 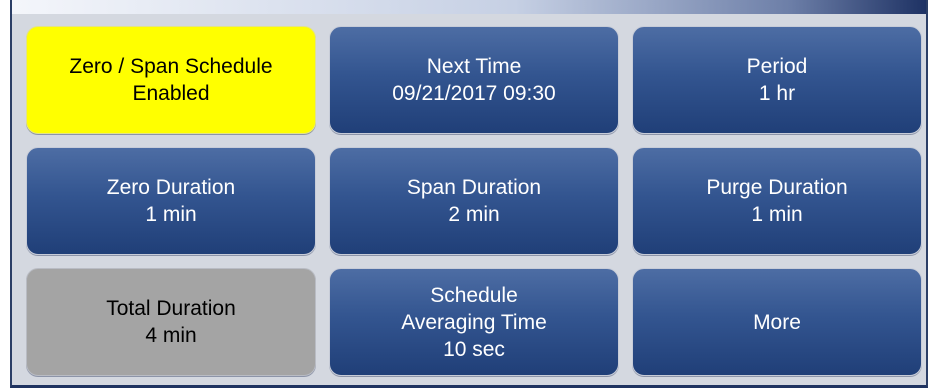 I want to click on next-time-button: Next Time 09/21/2017 09:30, so click(x=474, y=80).